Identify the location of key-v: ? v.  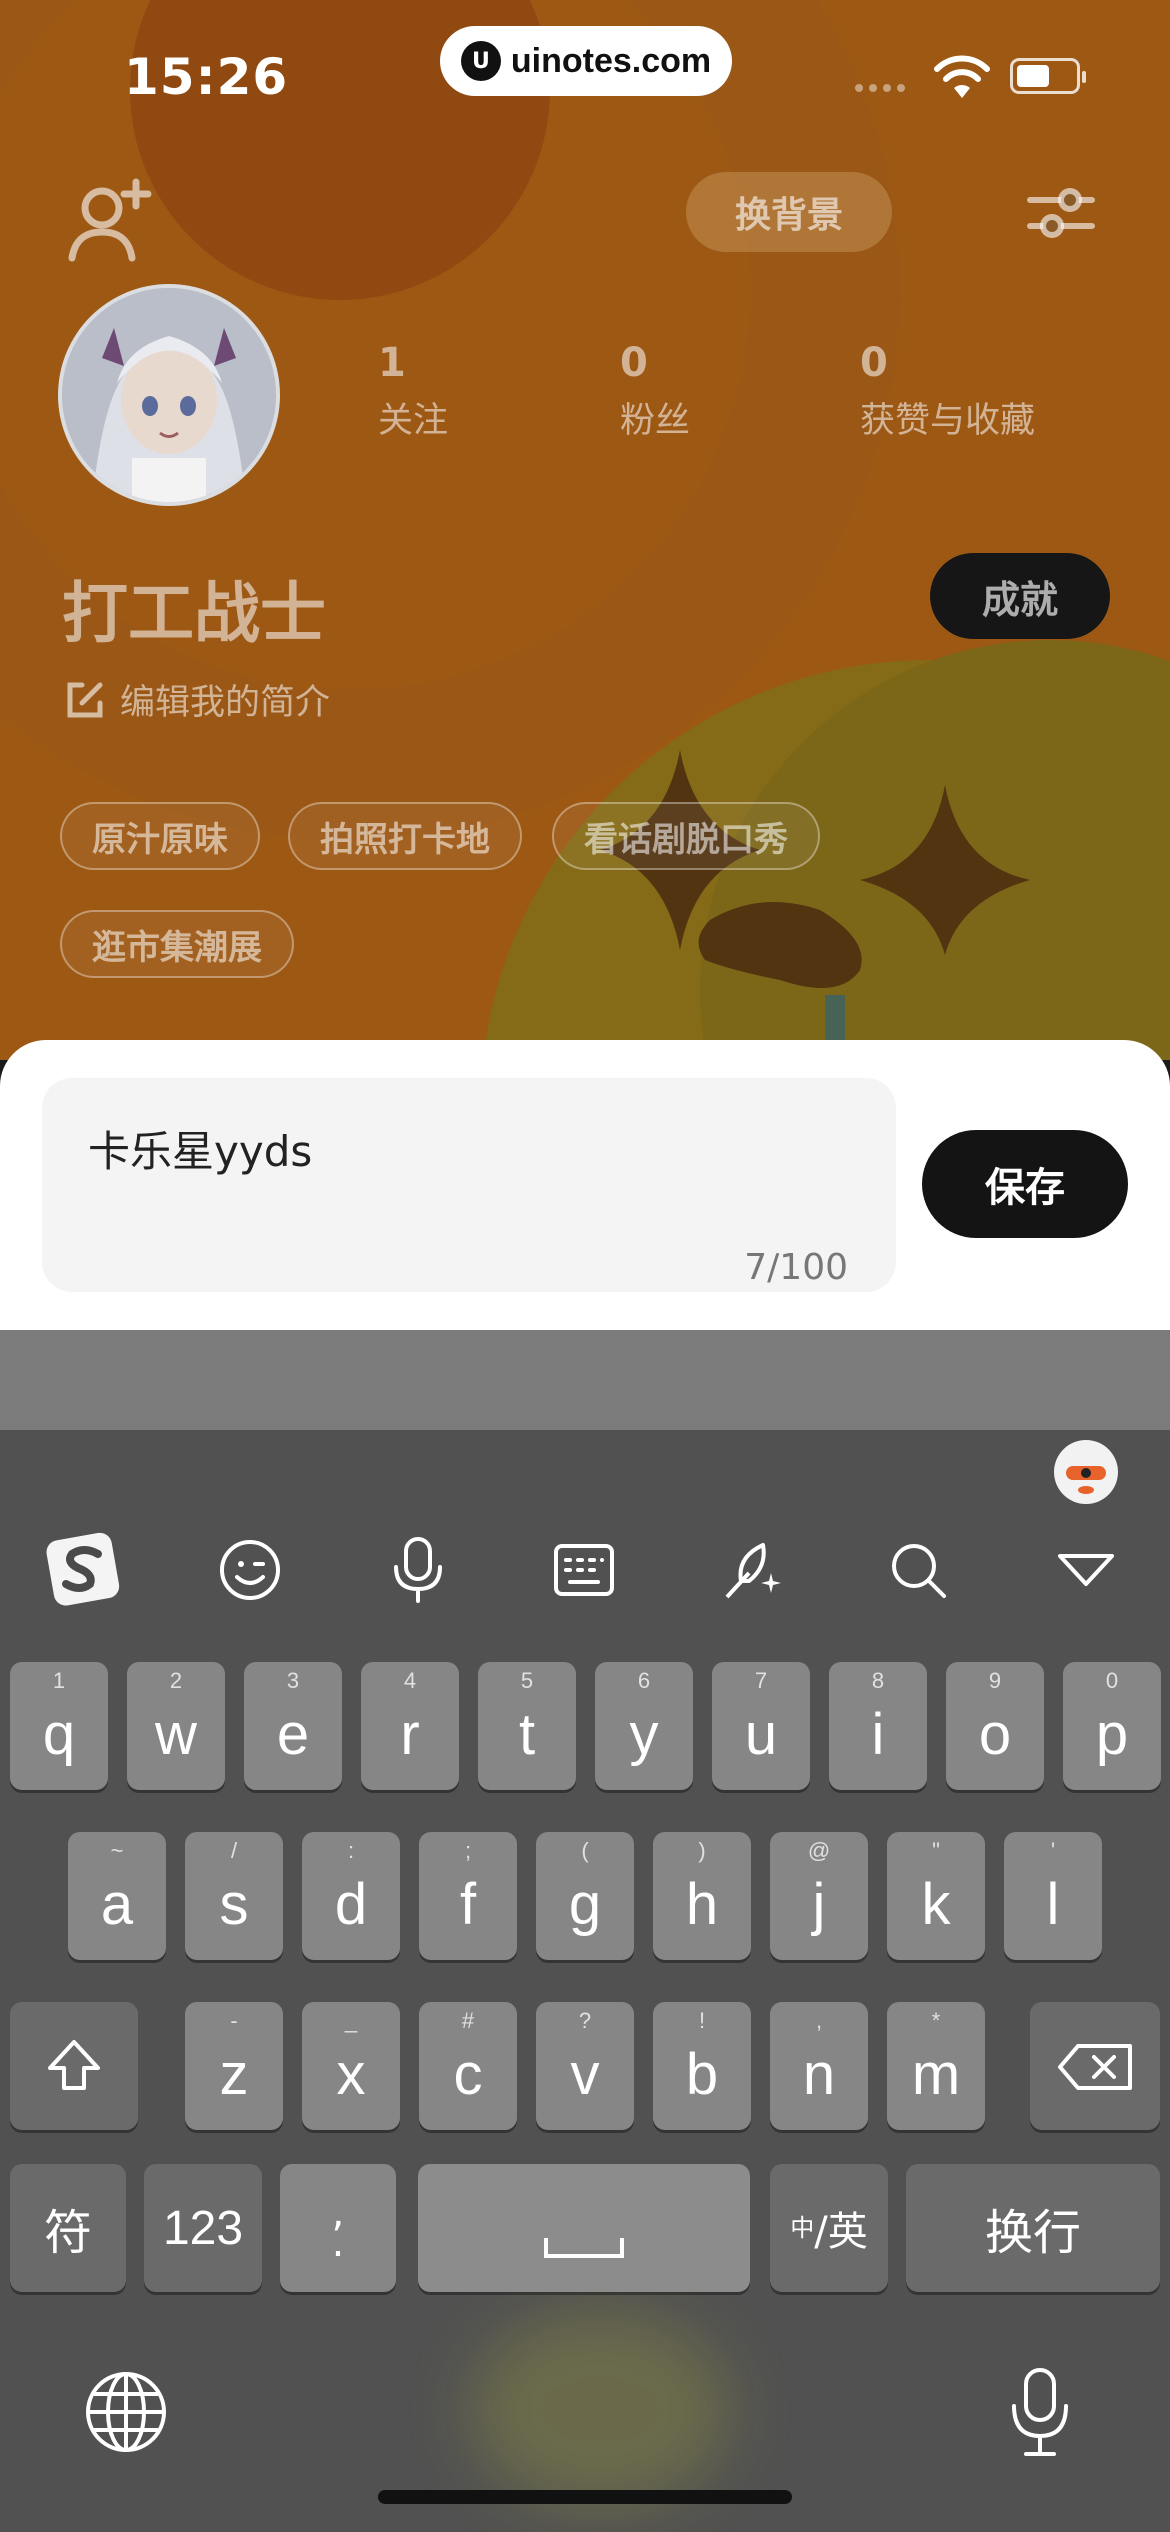
(585, 2066).